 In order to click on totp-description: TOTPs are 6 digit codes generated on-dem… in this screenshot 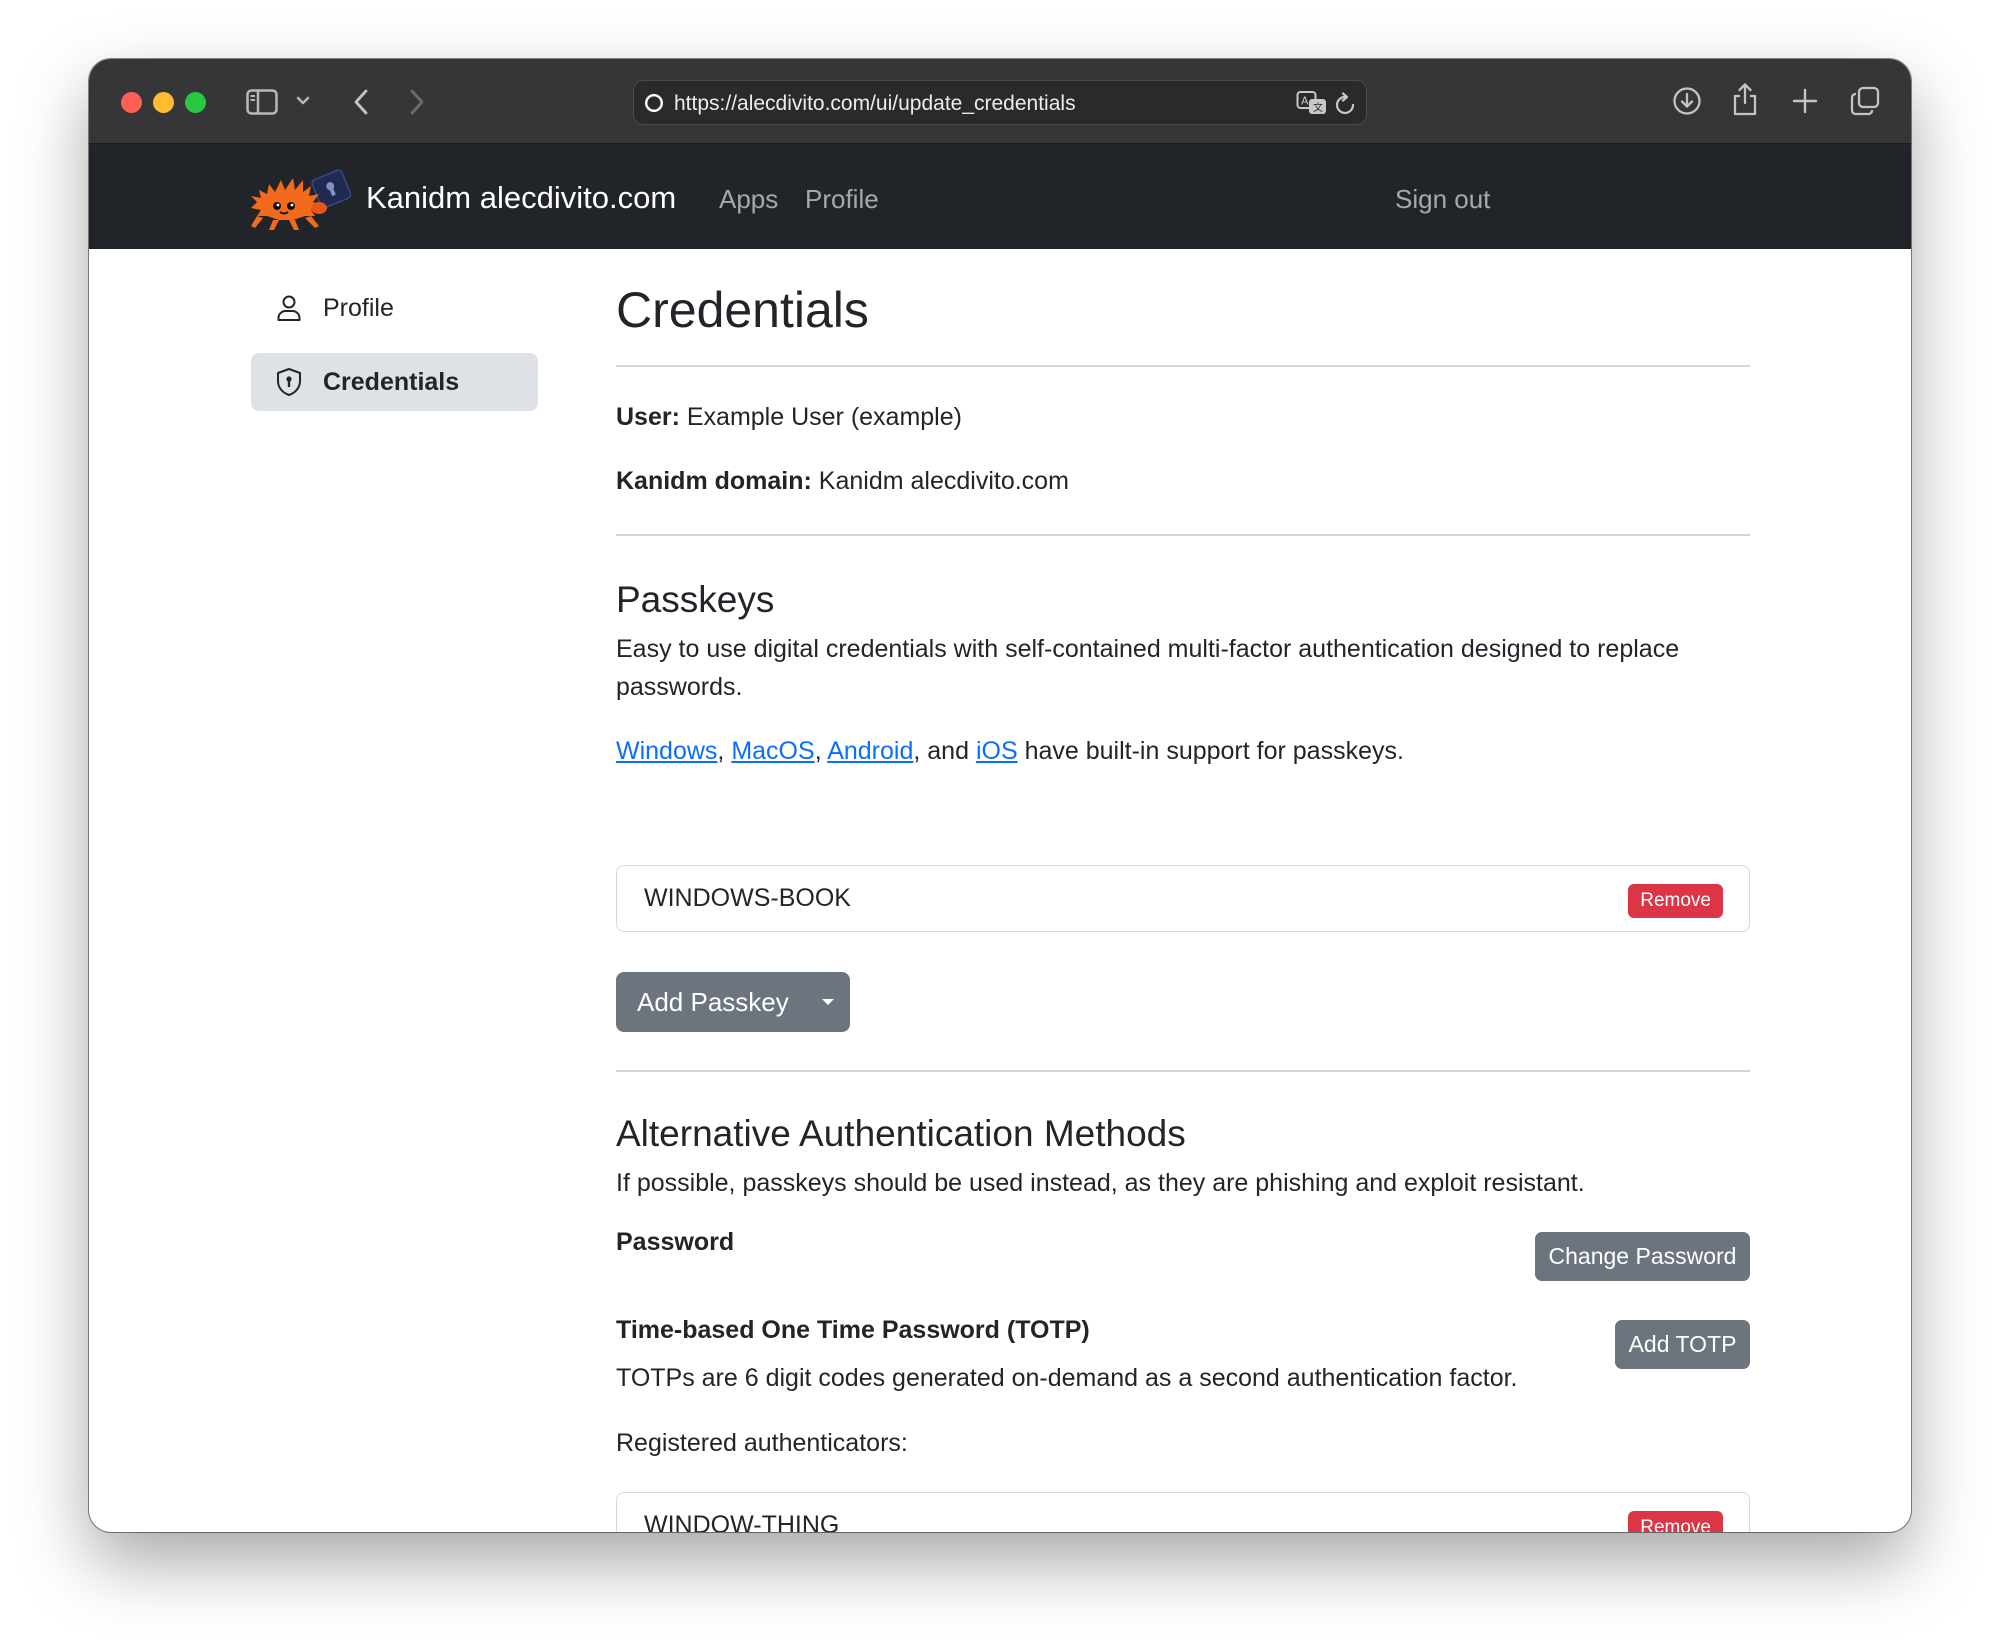, I will do `click(1067, 1378)`.